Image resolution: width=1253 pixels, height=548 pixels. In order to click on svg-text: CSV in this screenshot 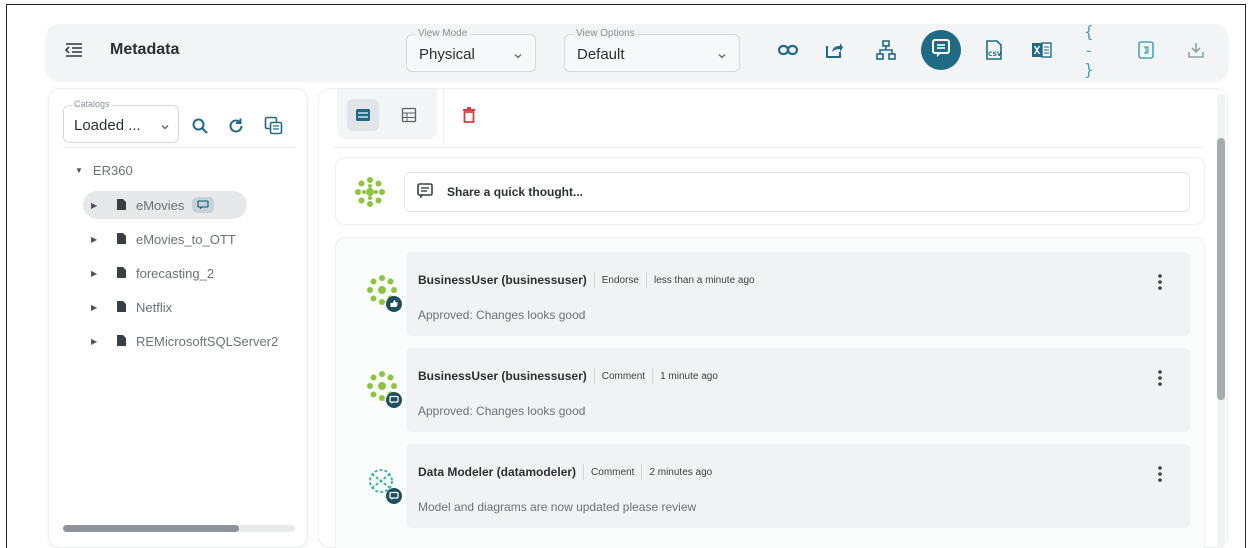, I will do `click(995, 54)`.